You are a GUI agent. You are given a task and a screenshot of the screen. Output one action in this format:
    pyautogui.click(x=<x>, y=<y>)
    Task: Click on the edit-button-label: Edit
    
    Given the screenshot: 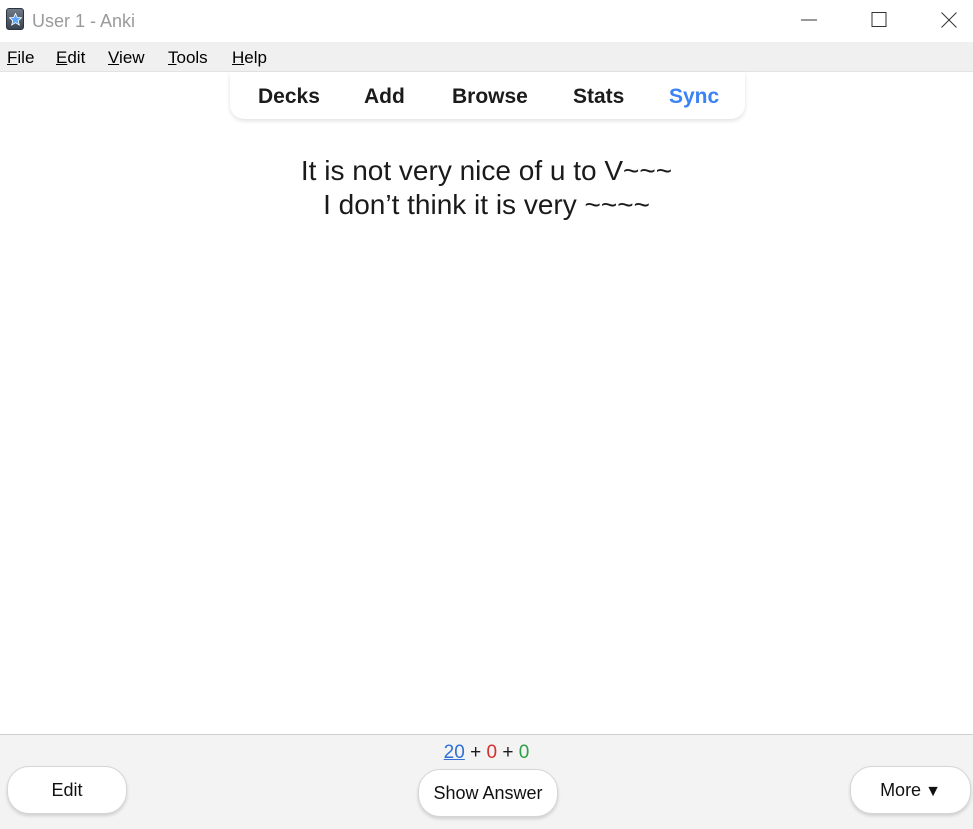 What is the action you would take?
    pyautogui.click(x=67, y=790)
    